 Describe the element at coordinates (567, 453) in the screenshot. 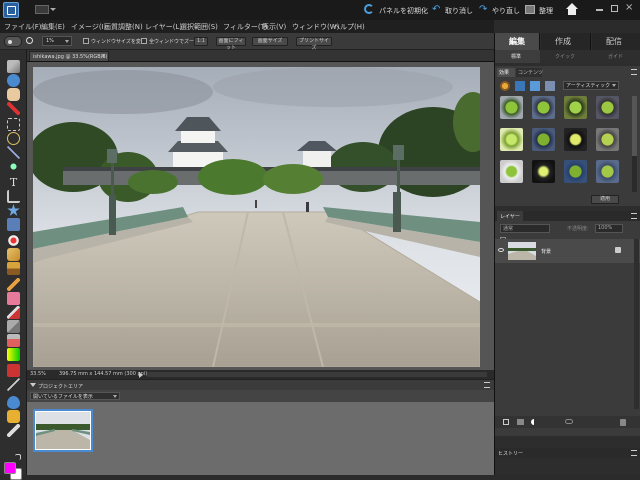

I see `history-panel-header: ヒストリー` at that location.